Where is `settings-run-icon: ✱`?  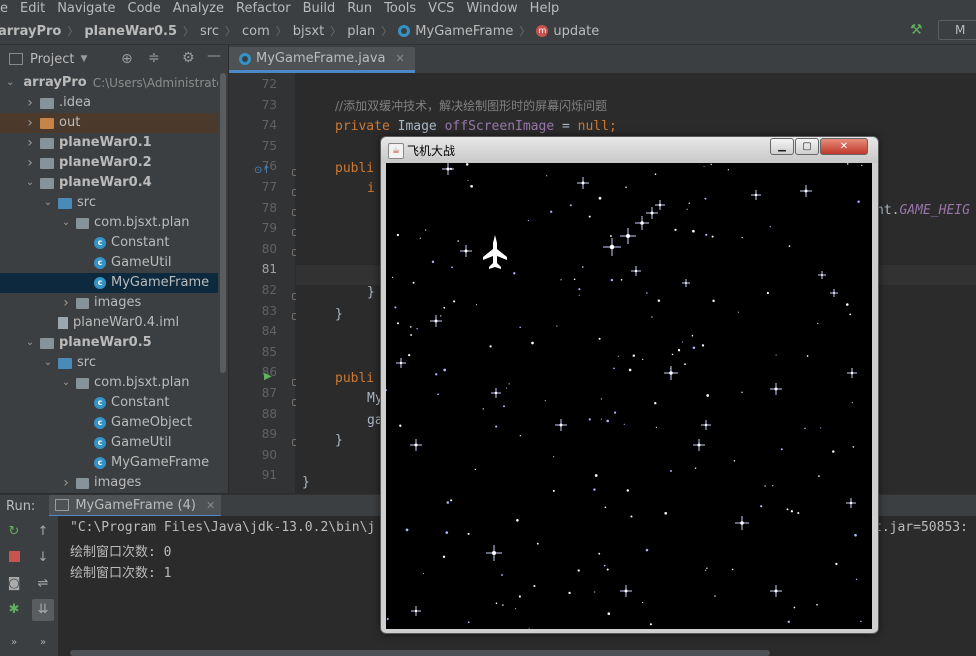
settings-run-icon: ✱ is located at coordinates (14, 610).